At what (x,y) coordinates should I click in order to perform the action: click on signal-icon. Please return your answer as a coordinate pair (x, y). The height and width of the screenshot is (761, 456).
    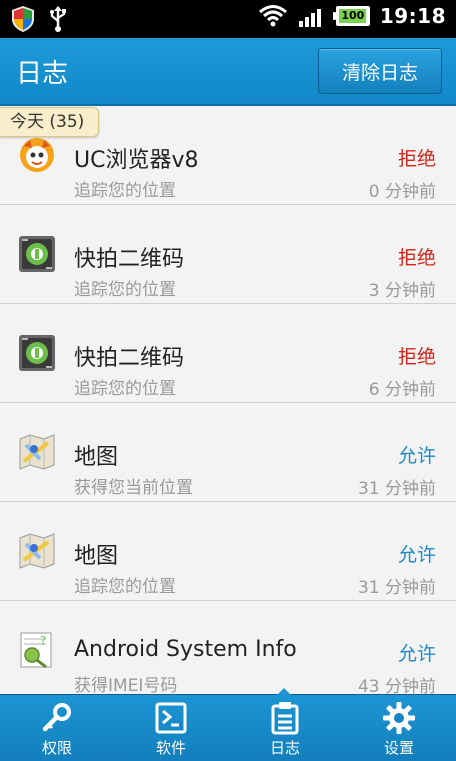
    Looking at the image, I should click on (309, 18).